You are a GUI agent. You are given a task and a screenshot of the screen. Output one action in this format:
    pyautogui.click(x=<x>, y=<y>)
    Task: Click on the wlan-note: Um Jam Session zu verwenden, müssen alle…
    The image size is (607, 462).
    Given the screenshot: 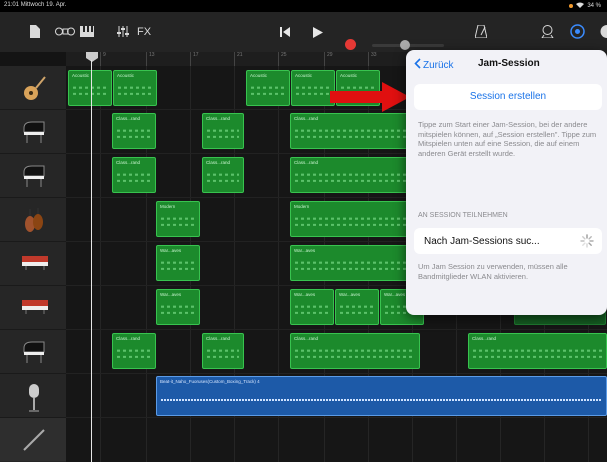 What is the action you would take?
    pyautogui.click(x=493, y=271)
    